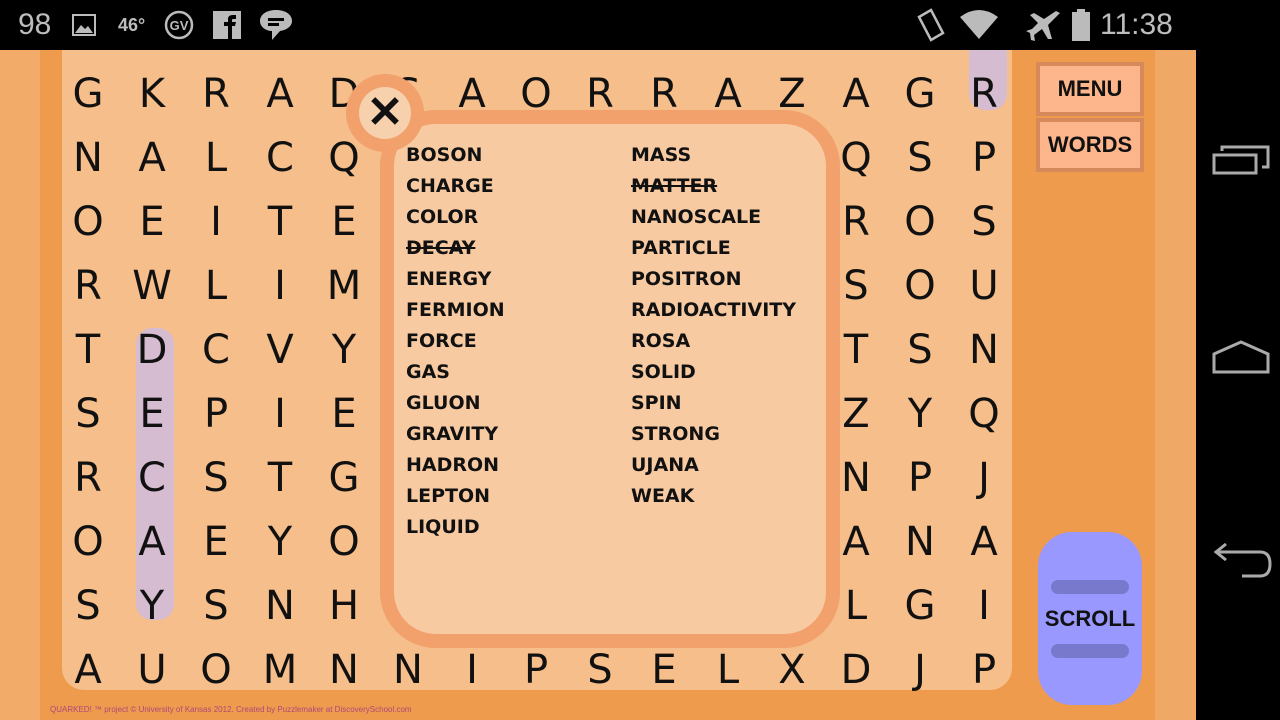 The image size is (1280, 720). What do you see at coordinates (35, 24) in the screenshot?
I see `battery-level-text: 98` at bounding box center [35, 24].